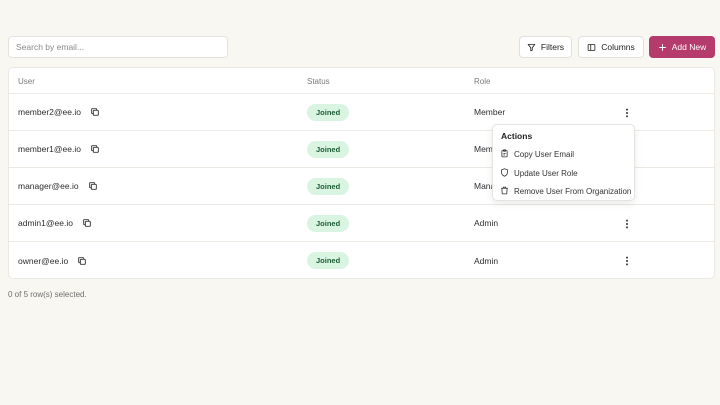 This screenshot has width=720, height=405. Describe the element at coordinates (318, 81) in the screenshot. I see `header-status: Status` at that location.